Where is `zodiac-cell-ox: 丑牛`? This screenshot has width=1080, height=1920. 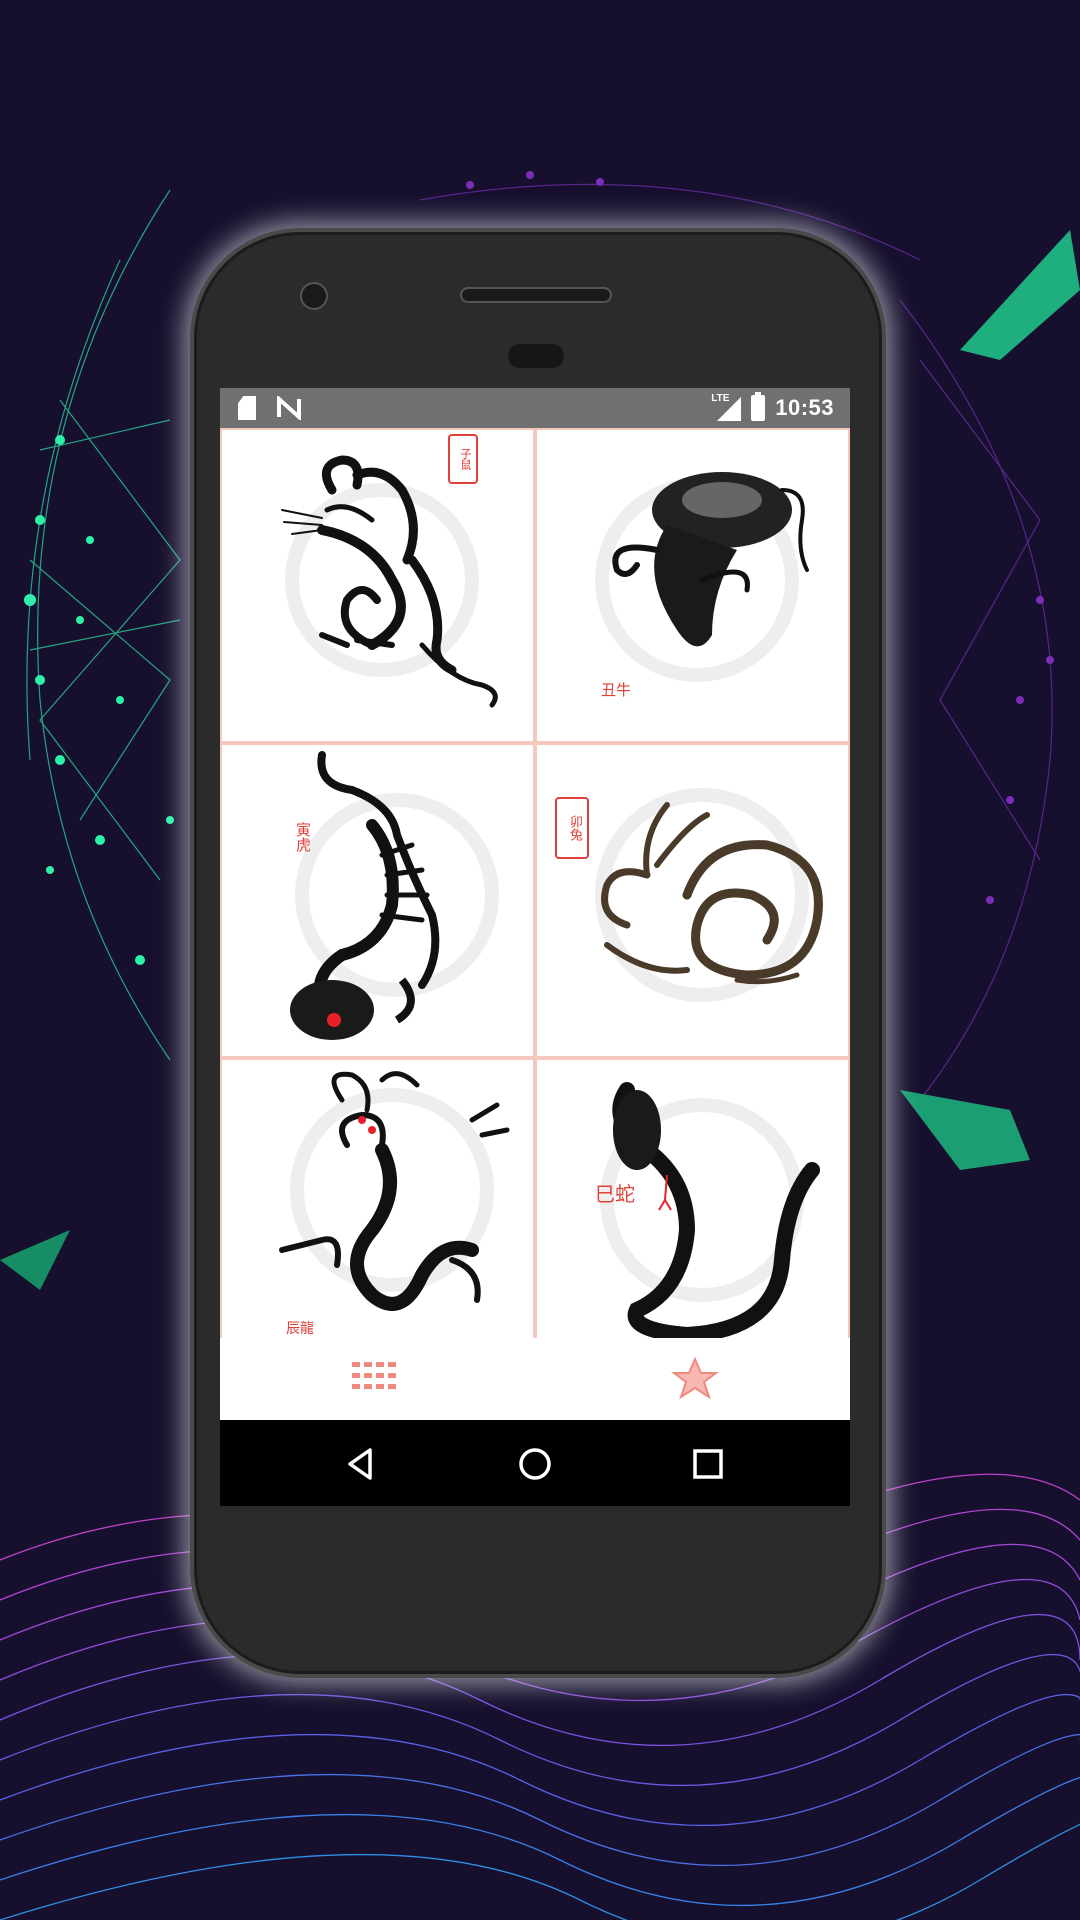
zodiac-cell-ox: 丑牛 is located at coordinates (692, 585).